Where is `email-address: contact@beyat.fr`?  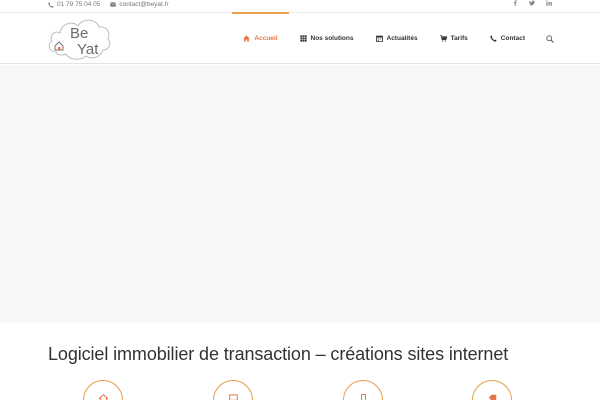
email-address: contact@beyat.fr is located at coordinates (144, 4).